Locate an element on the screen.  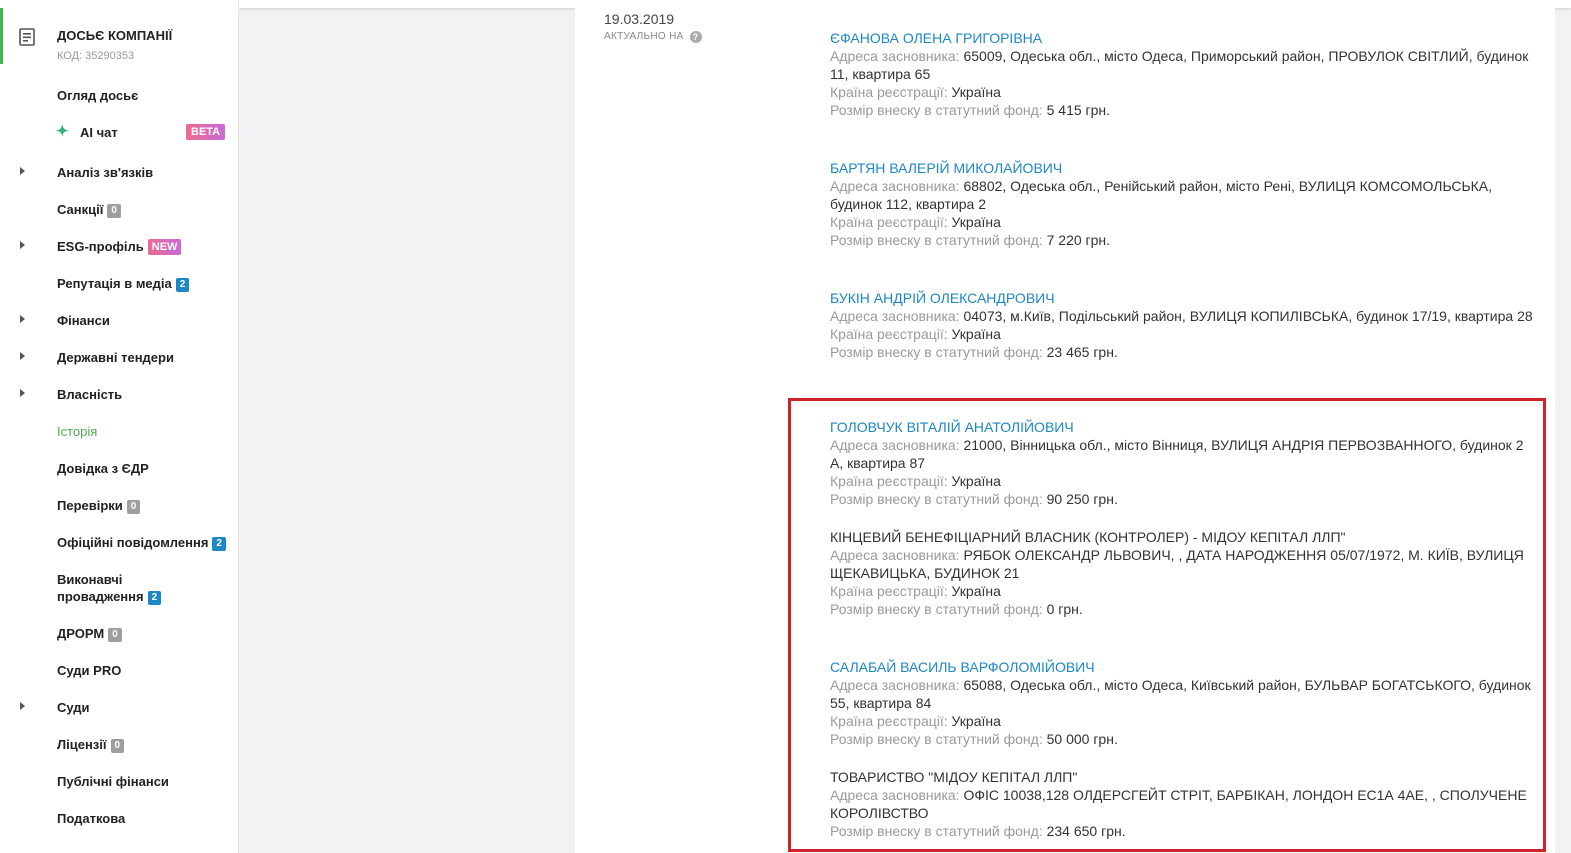
sidebar-item-label: Огляд досьє is located at coordinates (98, 95).